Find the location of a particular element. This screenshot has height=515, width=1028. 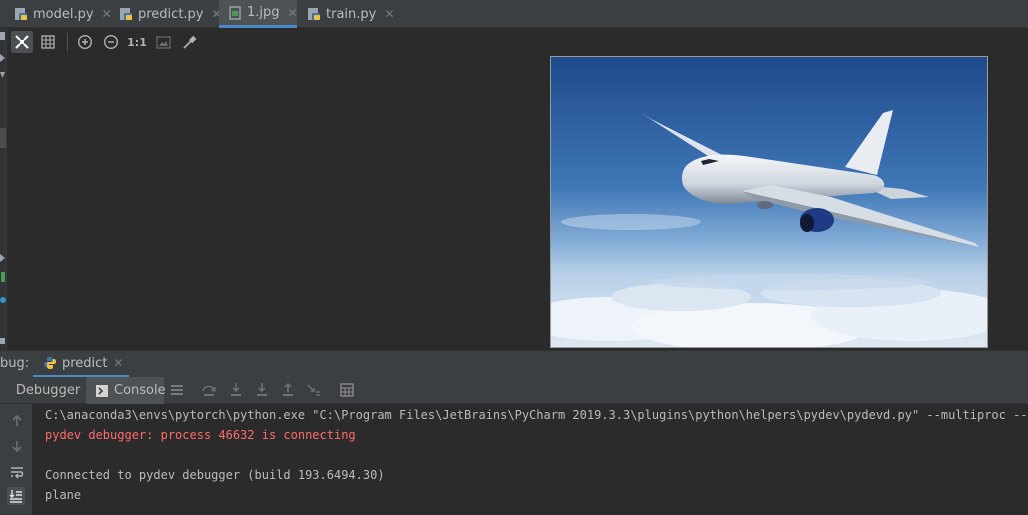

tab-predict-py: predict.py ✕ is located at coordinates (170, 14).